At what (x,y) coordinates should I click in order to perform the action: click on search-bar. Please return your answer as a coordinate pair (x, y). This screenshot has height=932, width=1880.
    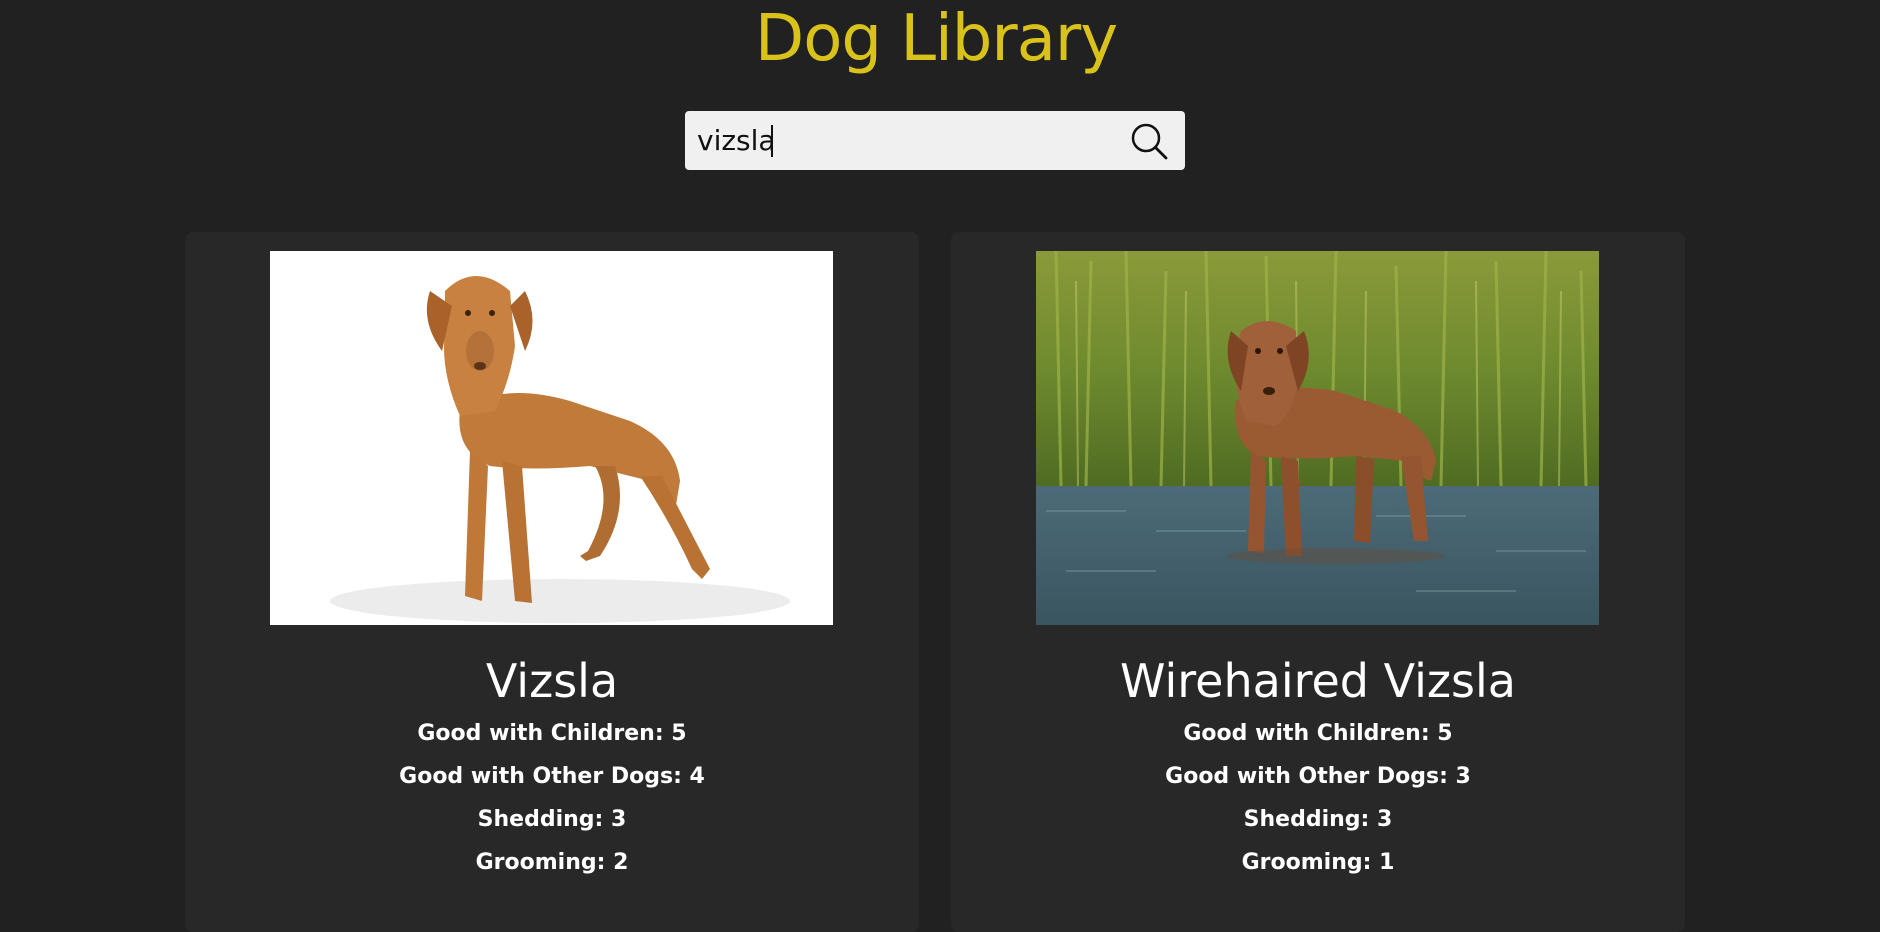
    Looking at the image, I should click on (935, 140).